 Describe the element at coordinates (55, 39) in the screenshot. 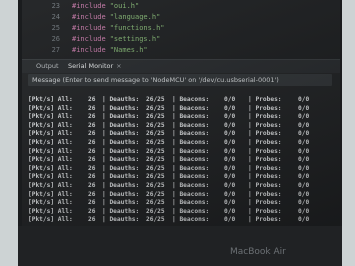

I see `line-number: 26` at that location.